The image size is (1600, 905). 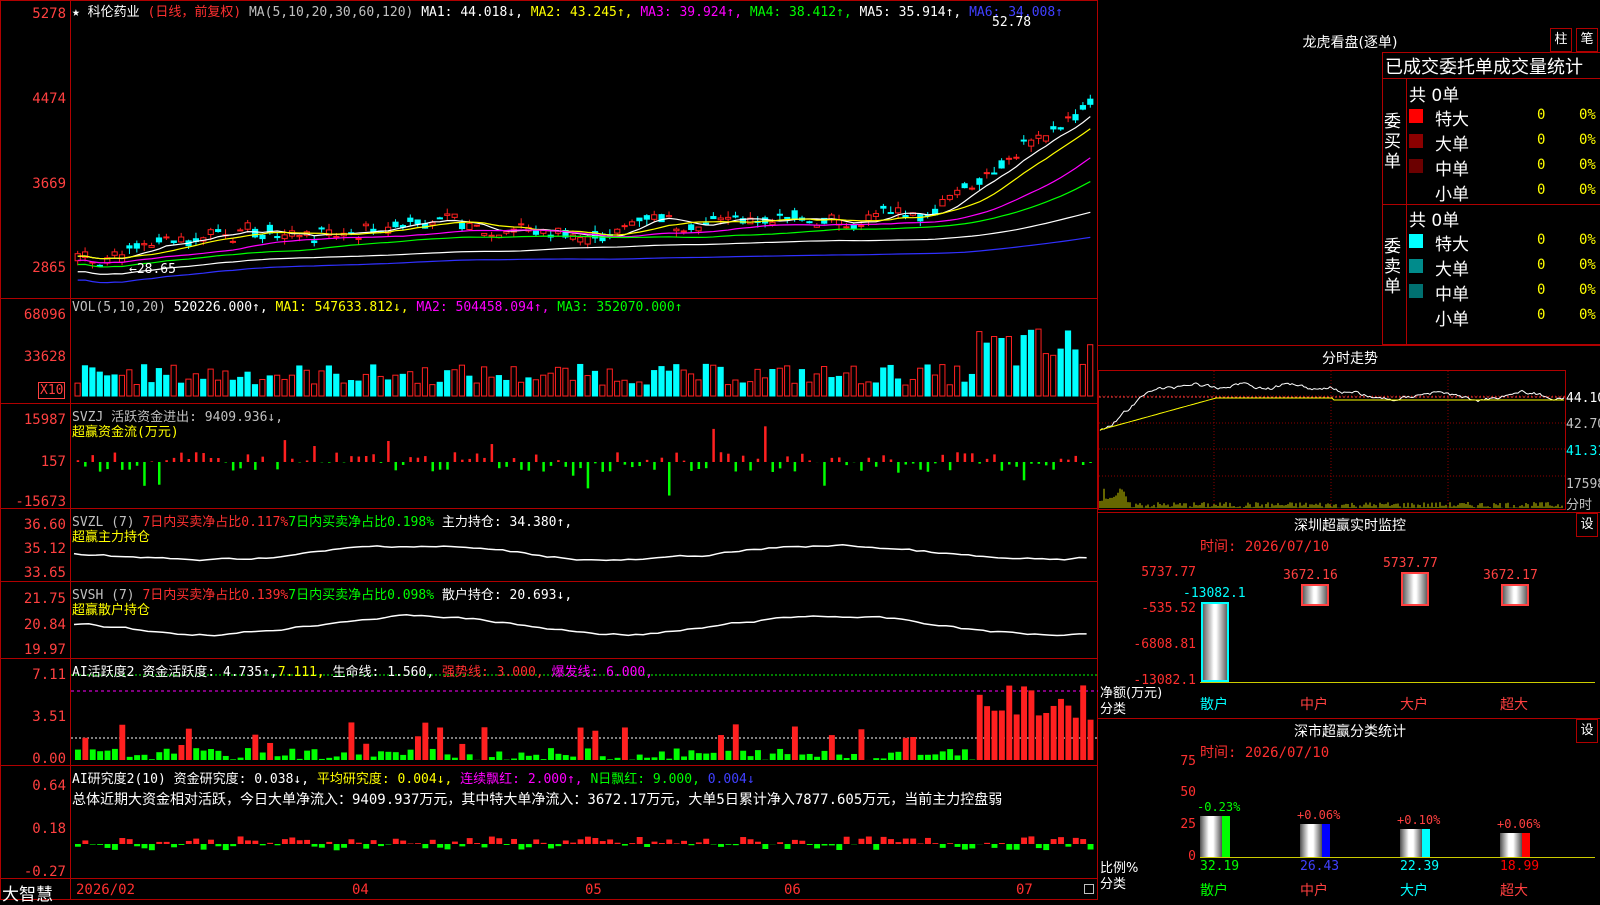 I want to click on sz-class-settings-button: 设, so click(x=1587, y=731).